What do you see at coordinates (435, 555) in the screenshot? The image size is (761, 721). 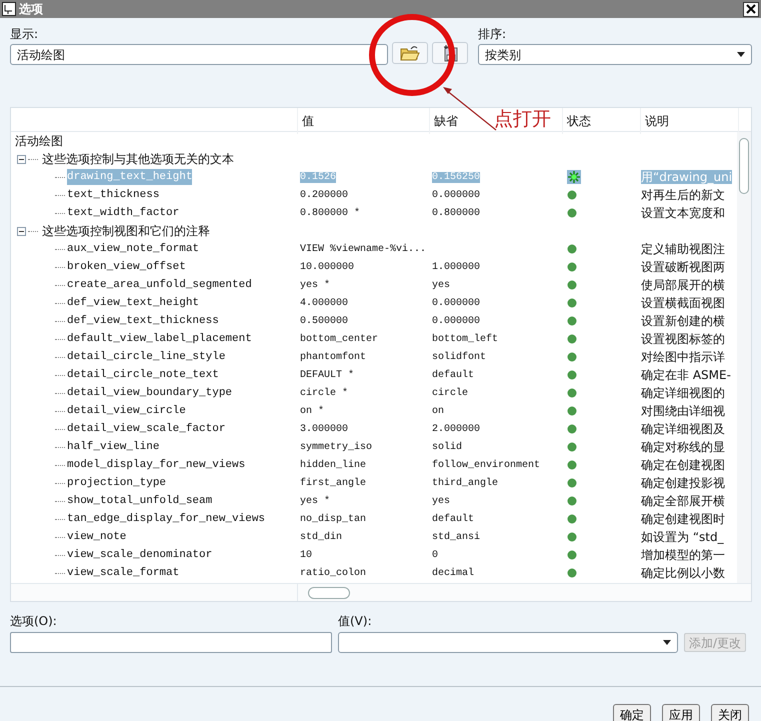 I see `option-default: 0` at bounding box center [435, 555].